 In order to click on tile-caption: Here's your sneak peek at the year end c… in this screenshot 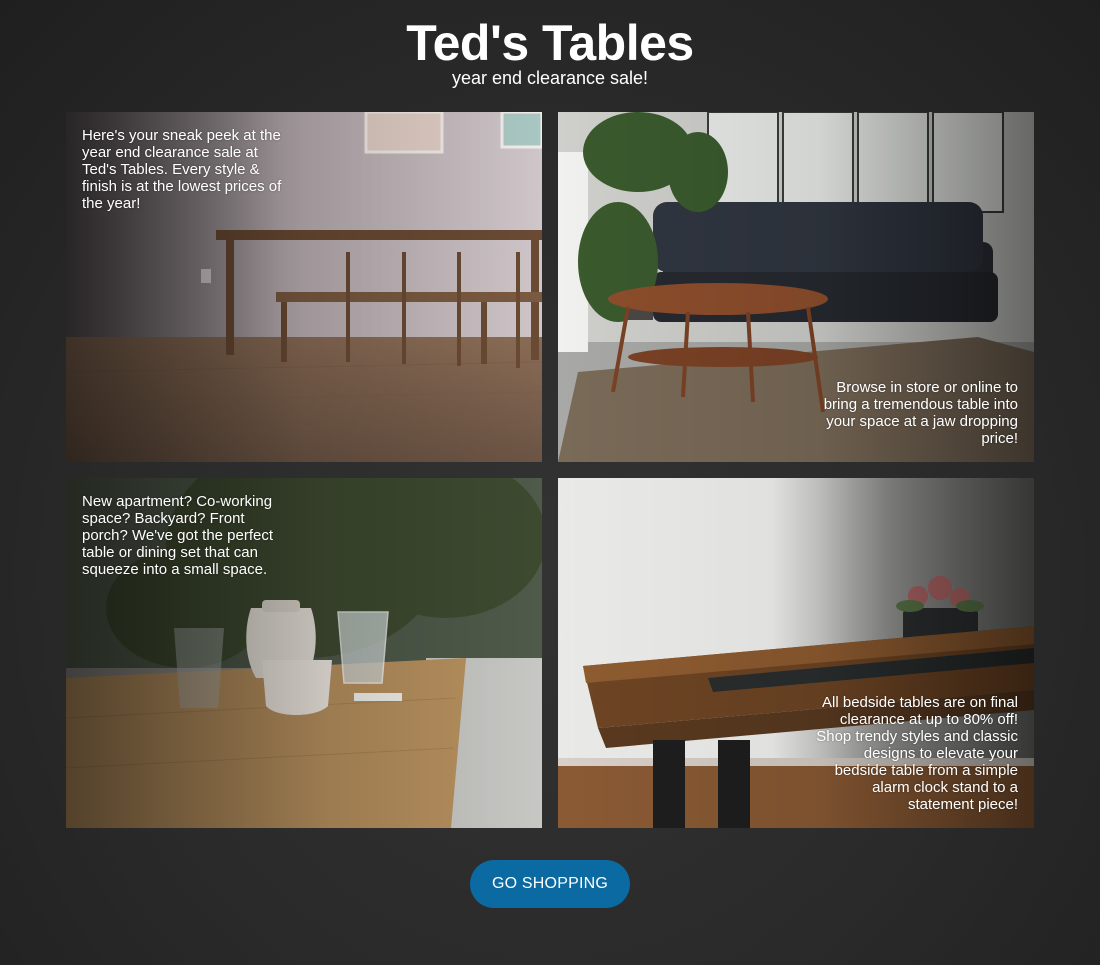, I will do `click(182, 169)`.